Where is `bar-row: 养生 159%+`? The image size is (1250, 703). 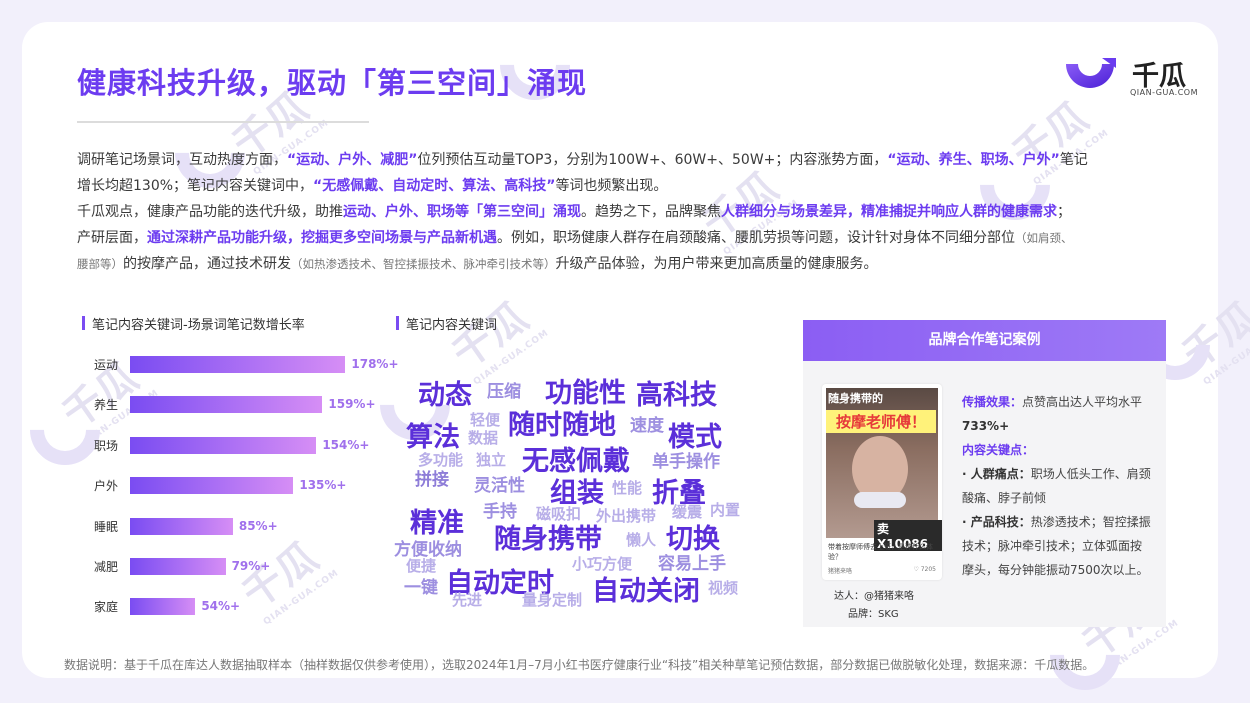 bar-row: 养生 159%+ is located at coordinates (230, 404).